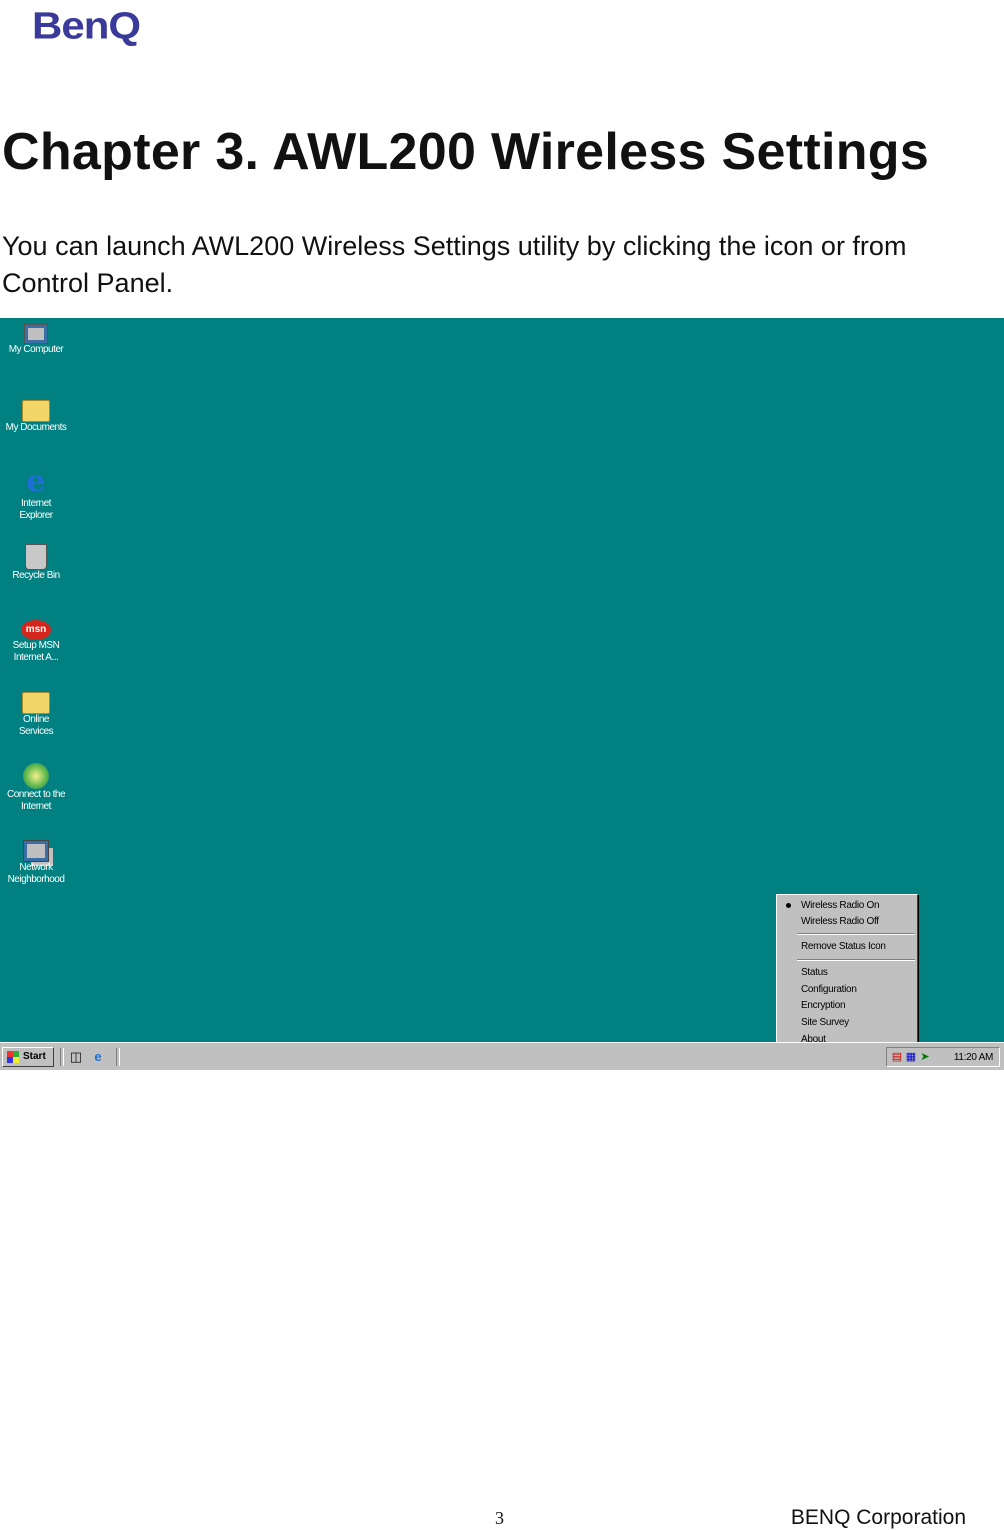 The image size is (1004, 1530). Describe the element at coordinates (823, 1006) in the screenshot. I see `menu-item-encryption: Encryption` at that location.